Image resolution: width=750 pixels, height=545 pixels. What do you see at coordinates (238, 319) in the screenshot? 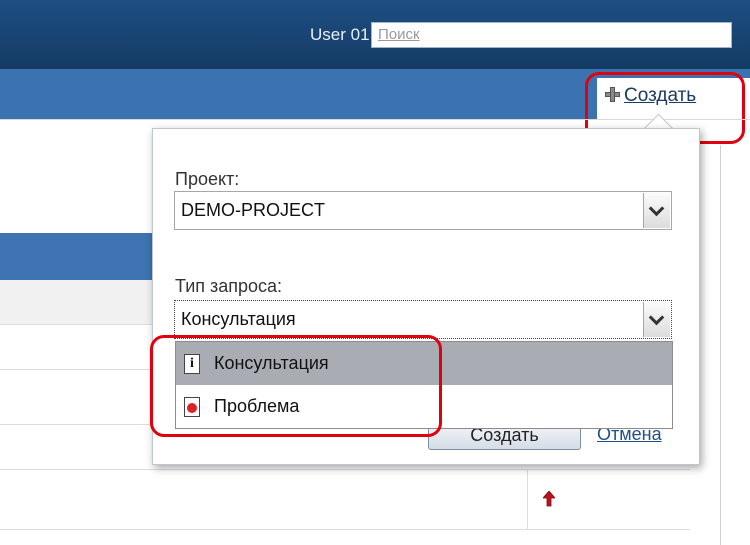
I see `request-type-value: Консультация` at bounding box center [238, 319].